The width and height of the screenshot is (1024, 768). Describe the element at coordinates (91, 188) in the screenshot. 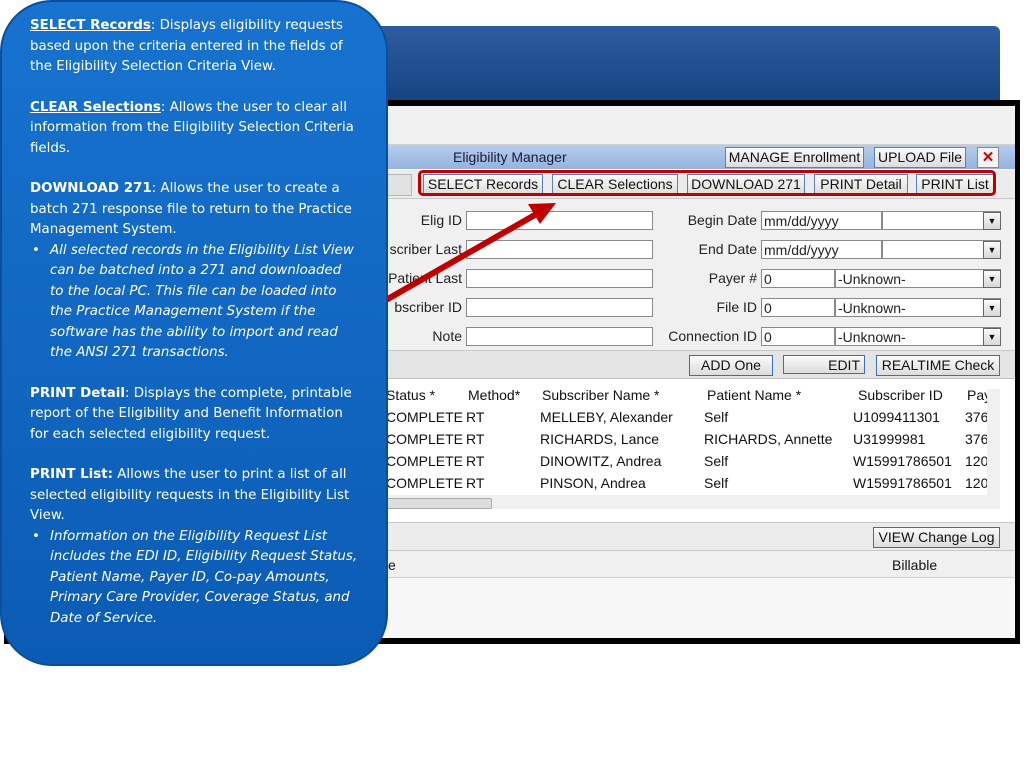

I see `download-271-term: DOWNLOAD 271` at that location.